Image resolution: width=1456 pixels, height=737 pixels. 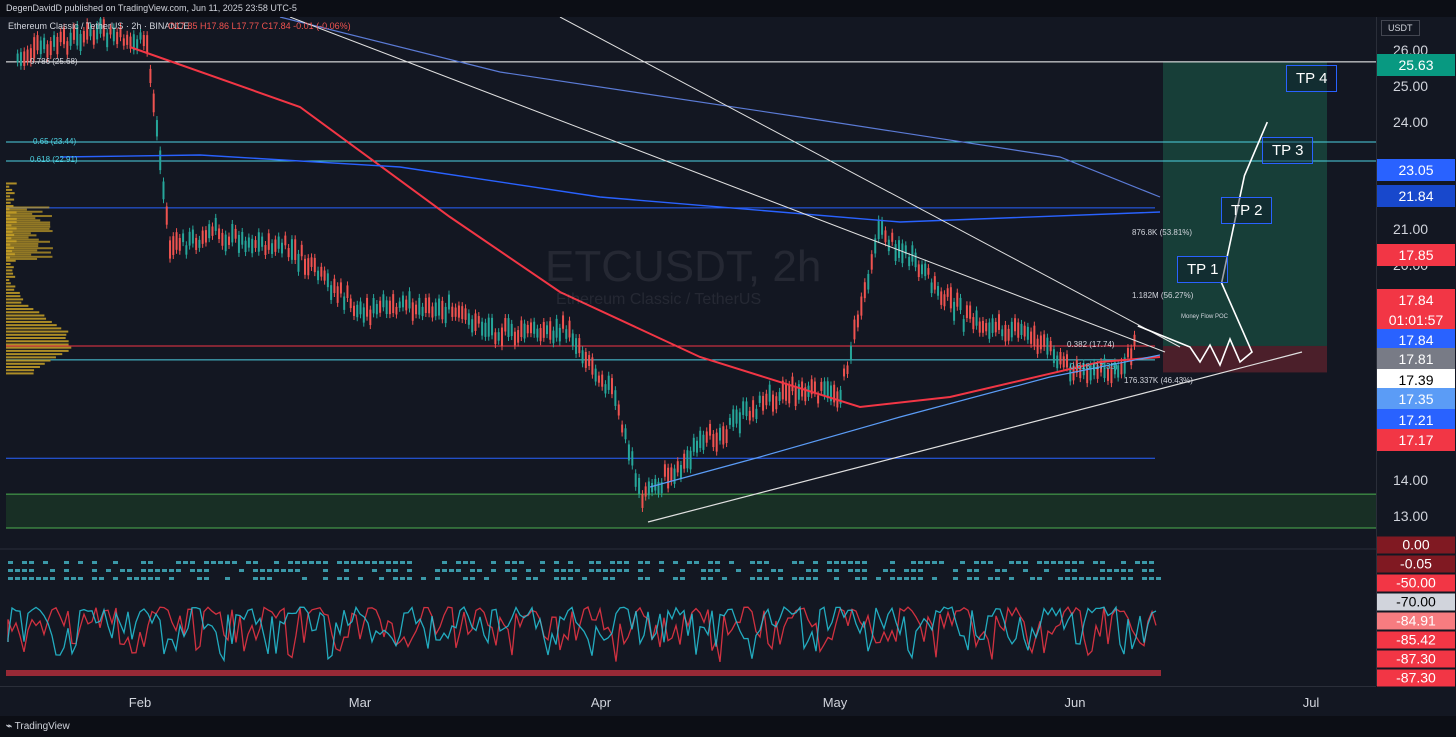 I want to click on price-tick-label: 14.00, so click(x=1410, y=480).